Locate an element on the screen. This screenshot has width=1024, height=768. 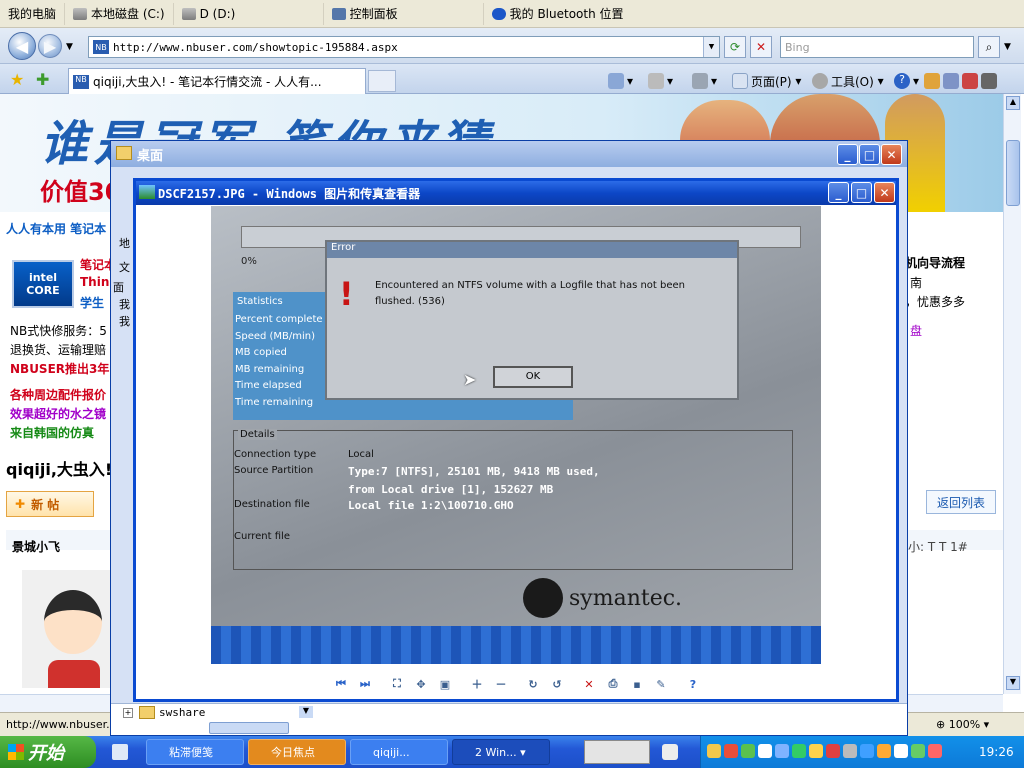
address-dropdown-icon: ▼ is located at coordinates (711, 47).